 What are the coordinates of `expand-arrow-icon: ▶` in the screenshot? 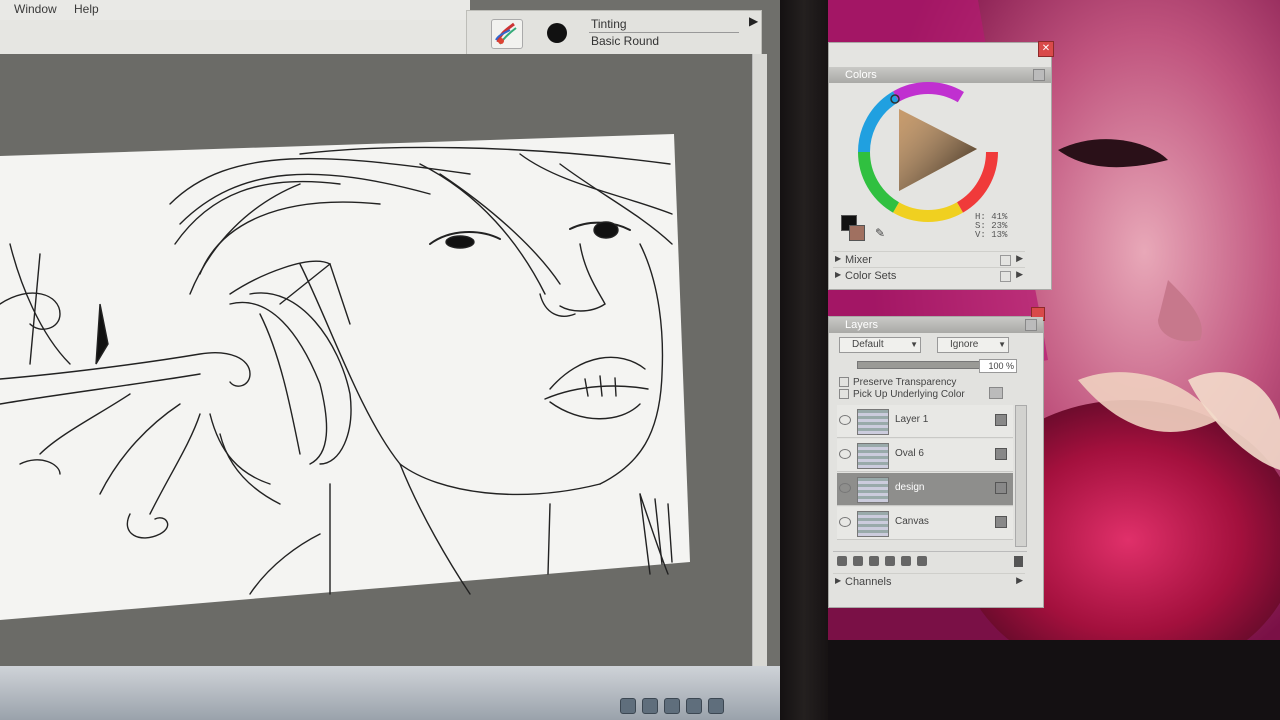 It's located at (753, 21).